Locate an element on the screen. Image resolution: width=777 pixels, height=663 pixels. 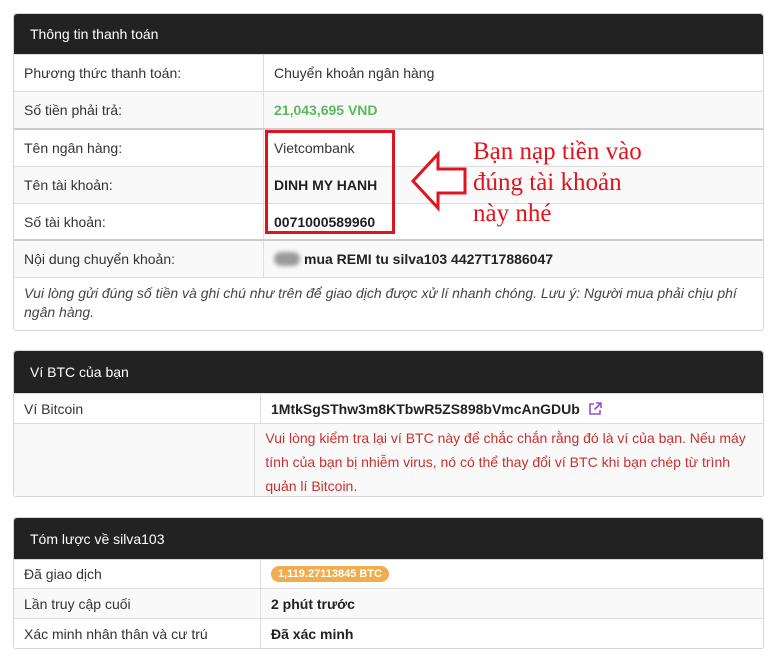
transfer-content-value: mua REMI tu silva103 4427T17886047 is located at coordinates (429, 259).